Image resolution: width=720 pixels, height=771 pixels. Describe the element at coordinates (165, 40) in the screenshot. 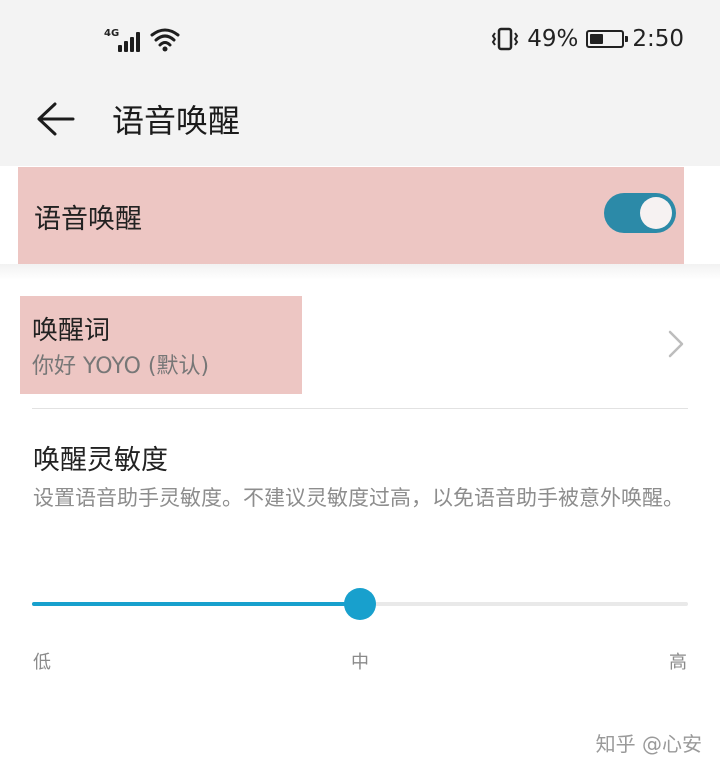

I see `wifi-icon` at that location.